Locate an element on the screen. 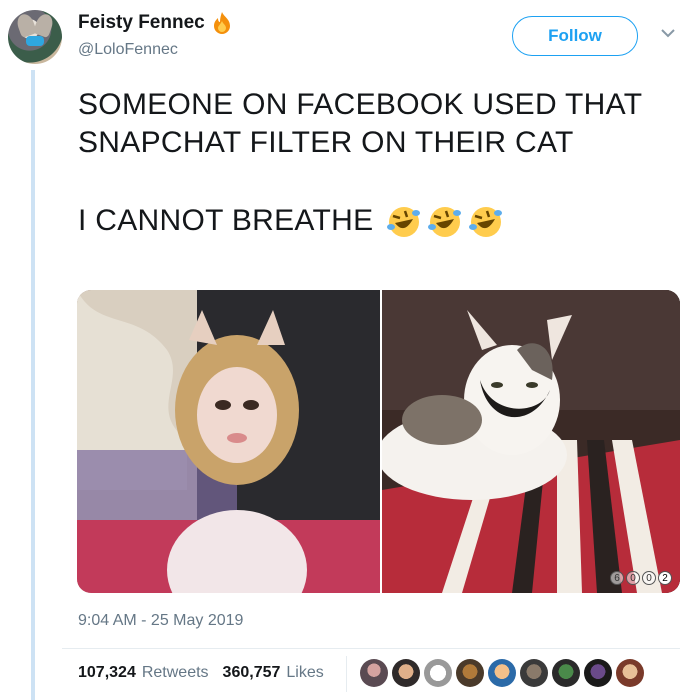 This screenshot has width=700, height=700. tweet-timestamp: 9:04 AM - 25 May 2019 is located at coordinates (160, 621).